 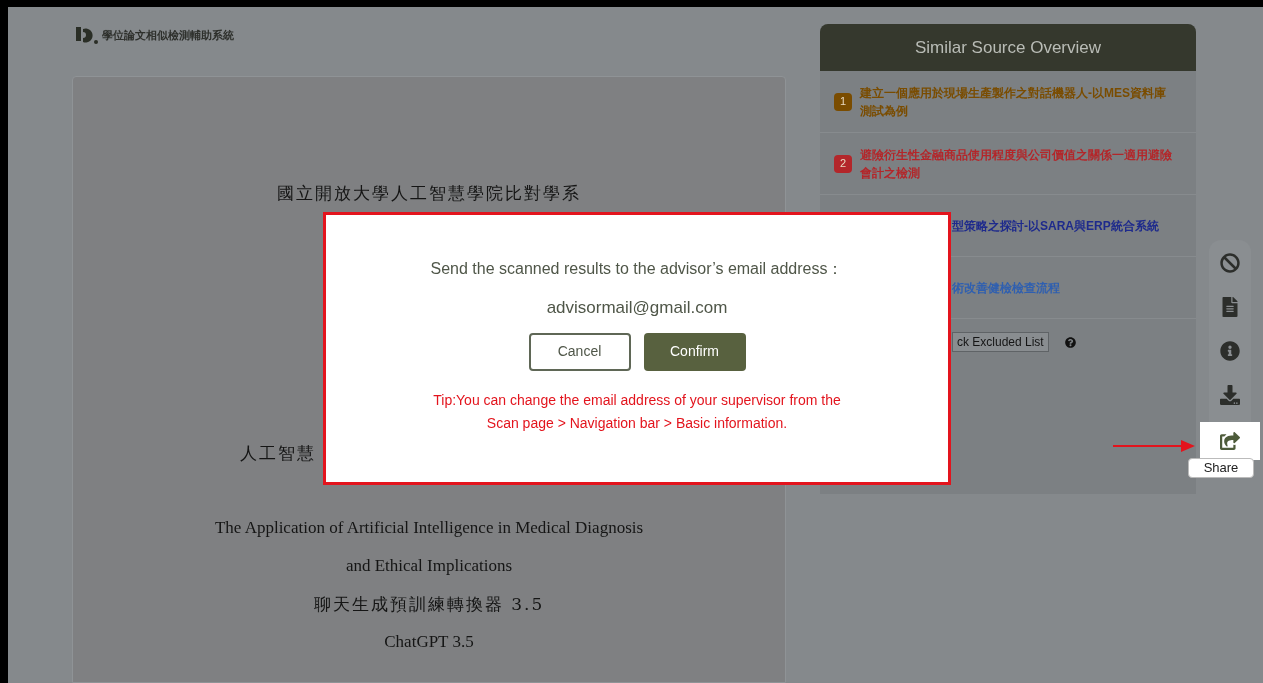 What do you see at coordinates (637, 269) in the screenshot?
I see `dialog-message: Send the scanned results to the advisor’s email address：` at bounding box center [637, 269].